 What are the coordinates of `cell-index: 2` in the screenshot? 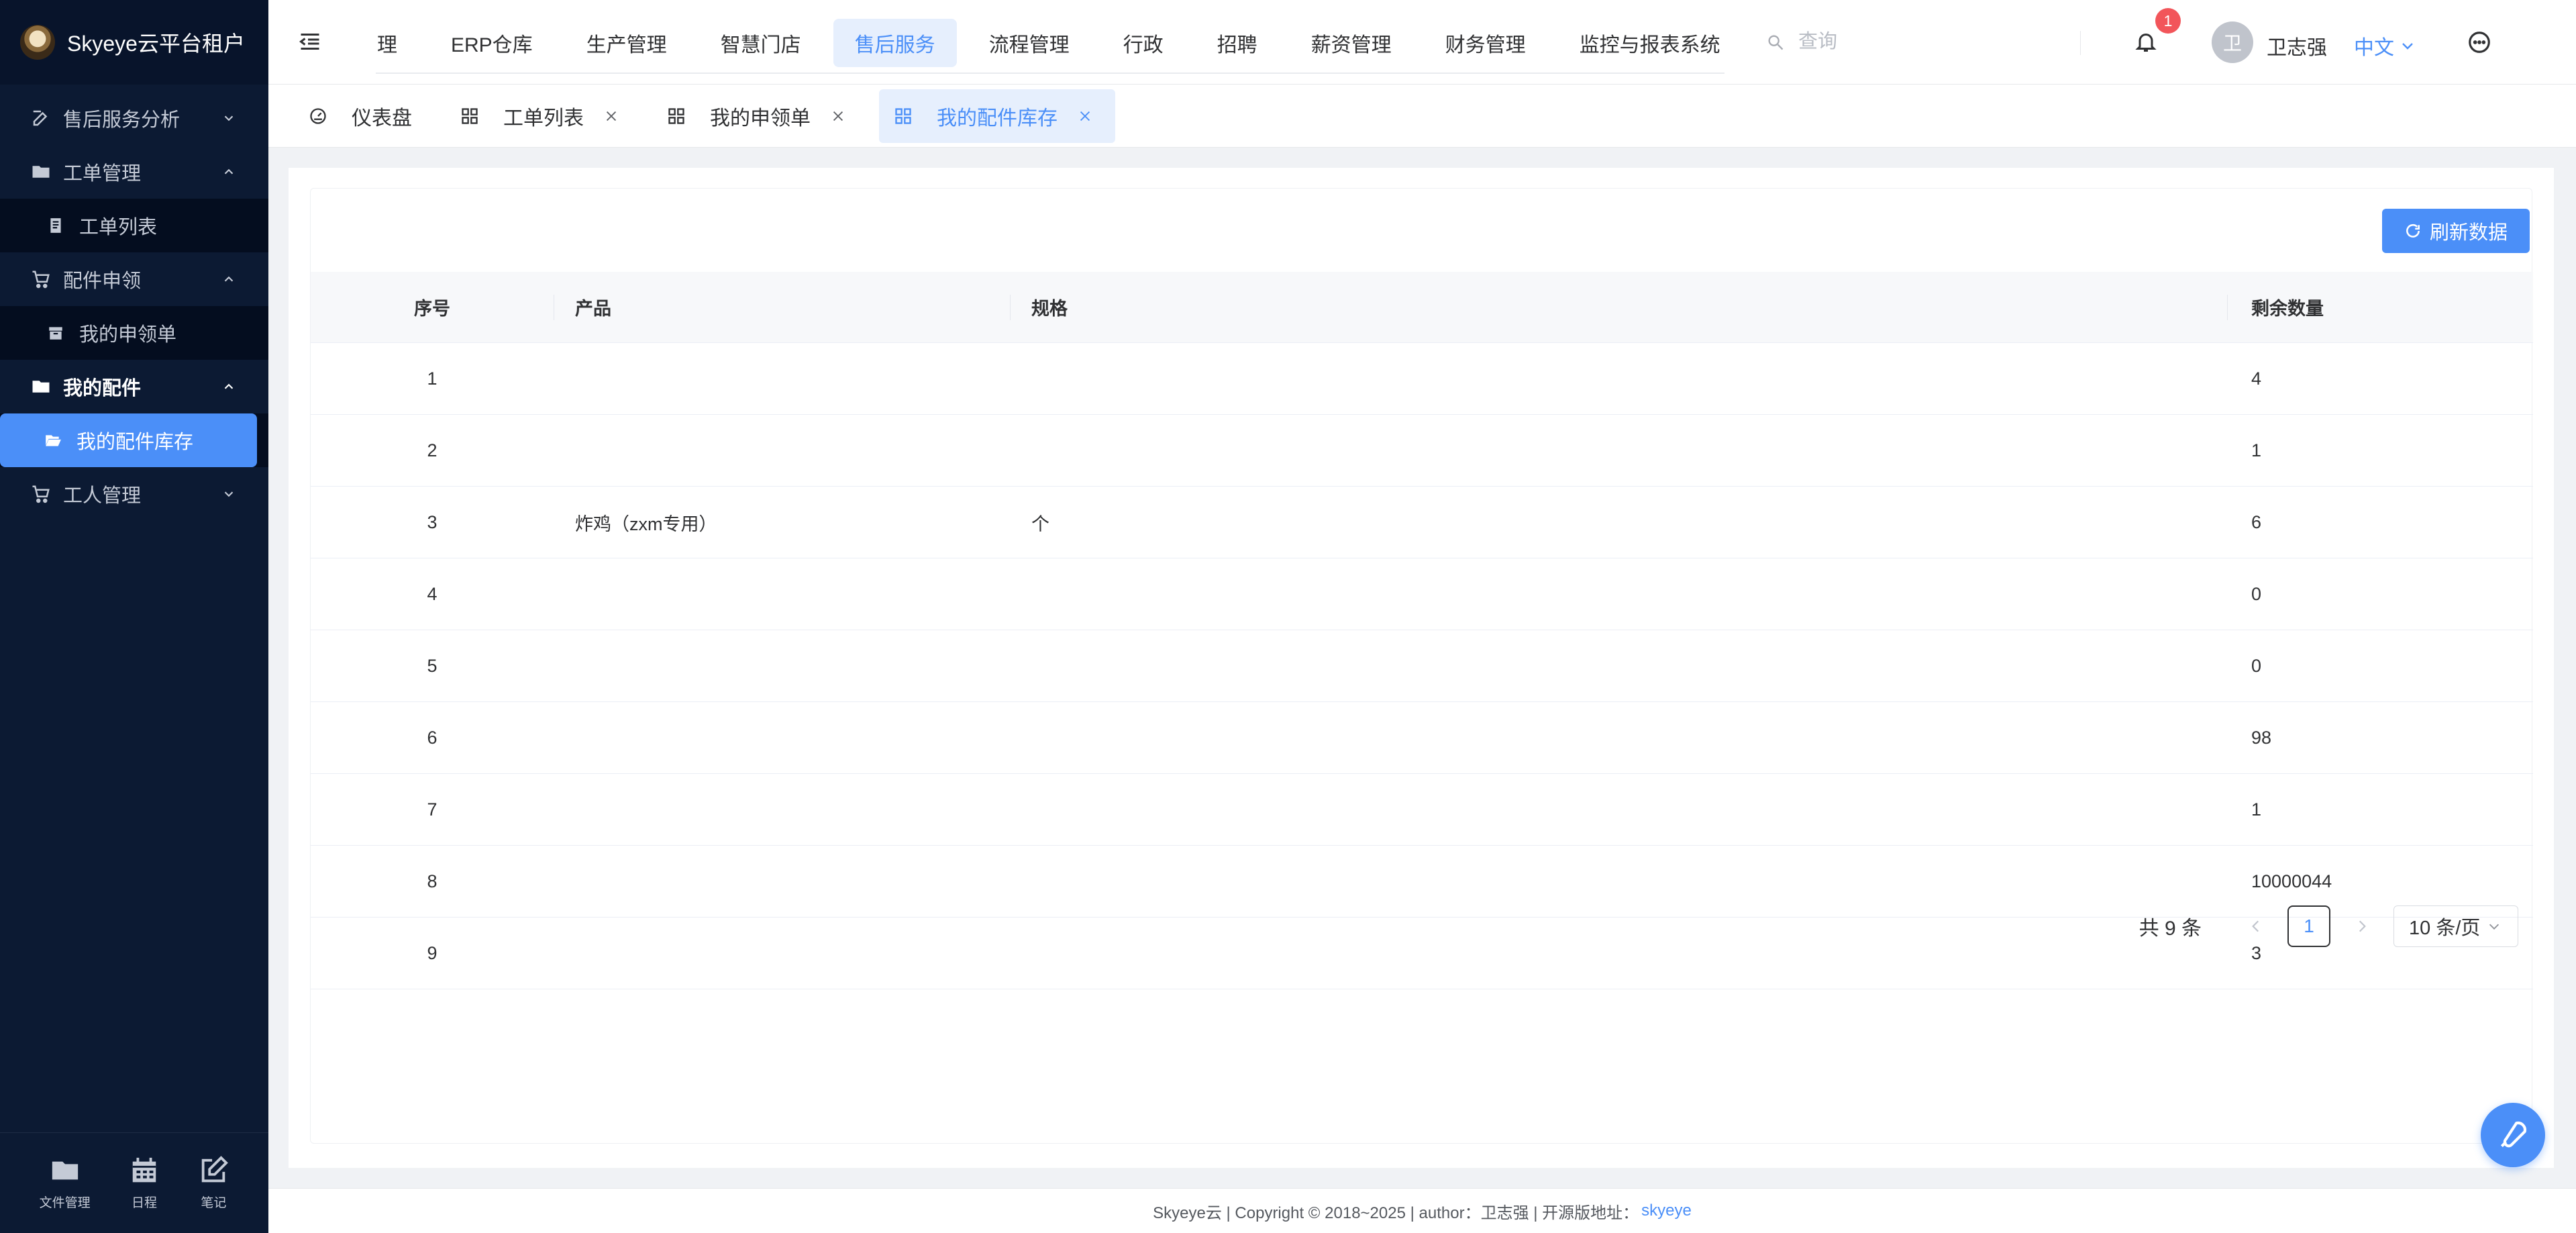 It's located at (432, 450).